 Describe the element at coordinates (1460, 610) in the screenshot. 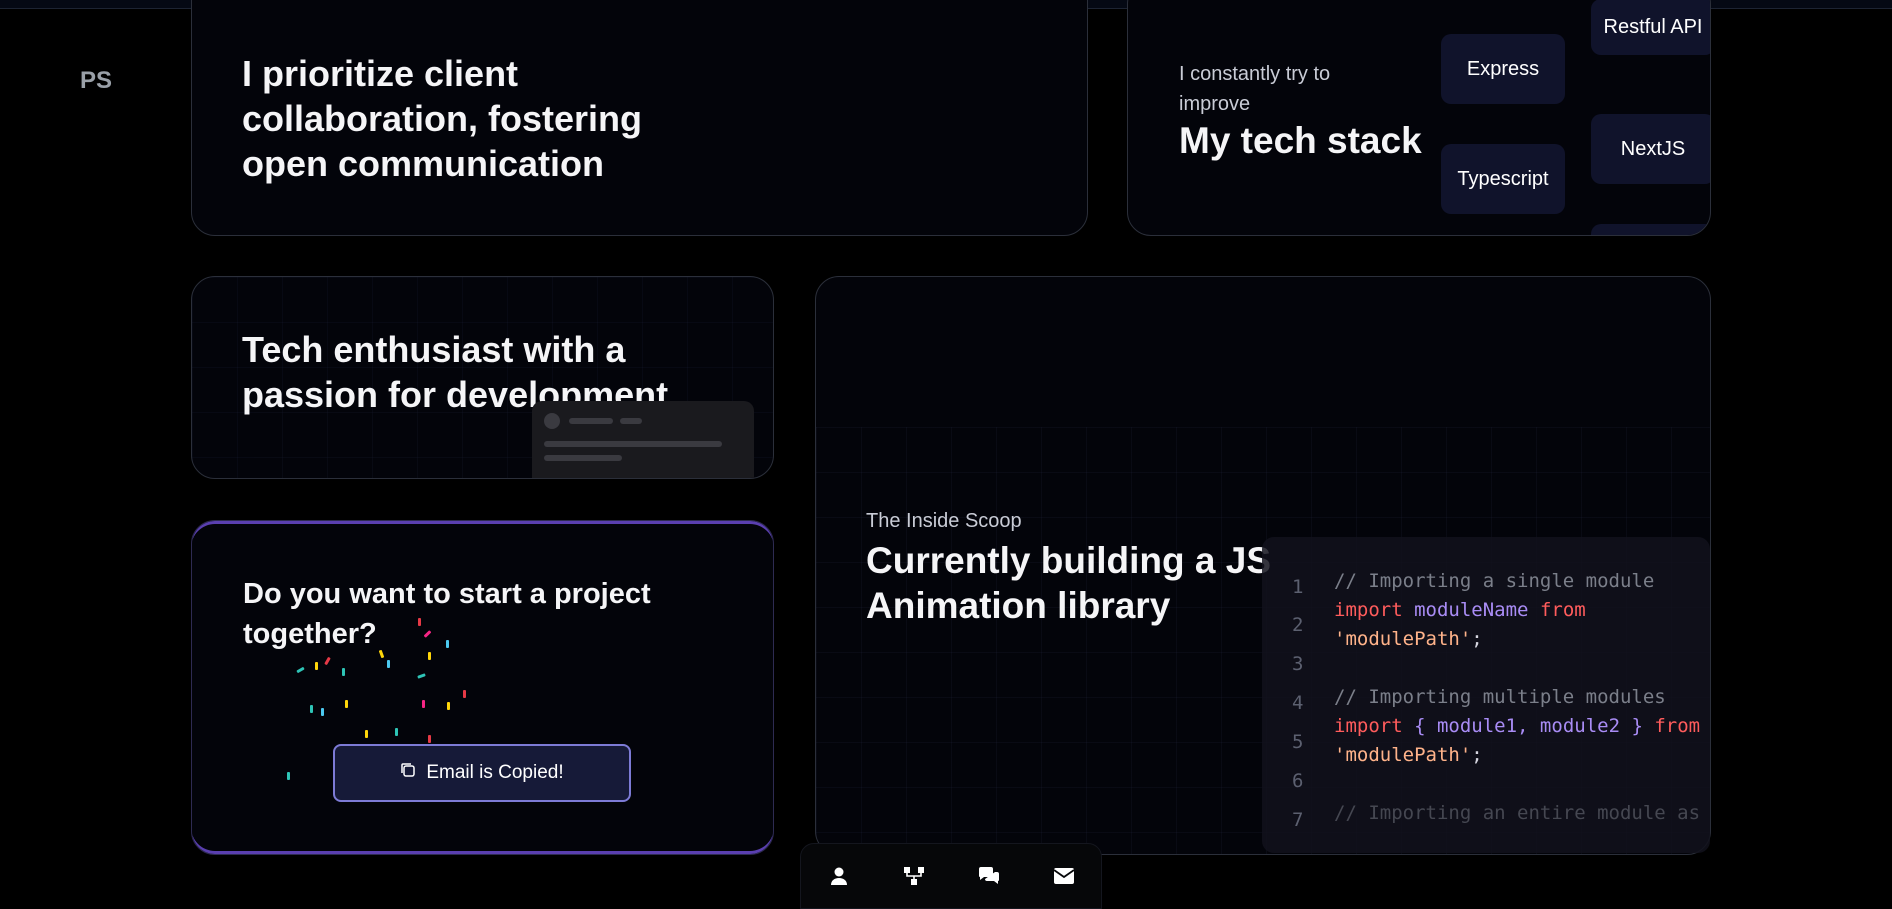

I see `code-line: import moduleName from` at that location.